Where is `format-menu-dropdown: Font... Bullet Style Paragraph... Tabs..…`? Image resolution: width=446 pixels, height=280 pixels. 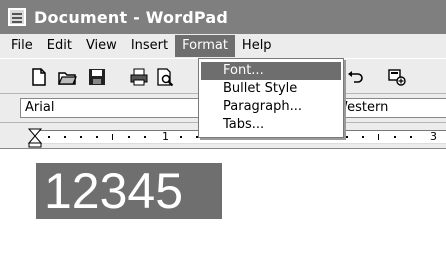 format-menu-dropdown: Font... Bullet Style Paragraph... Tabs..… is located at coordinates (271, 98).